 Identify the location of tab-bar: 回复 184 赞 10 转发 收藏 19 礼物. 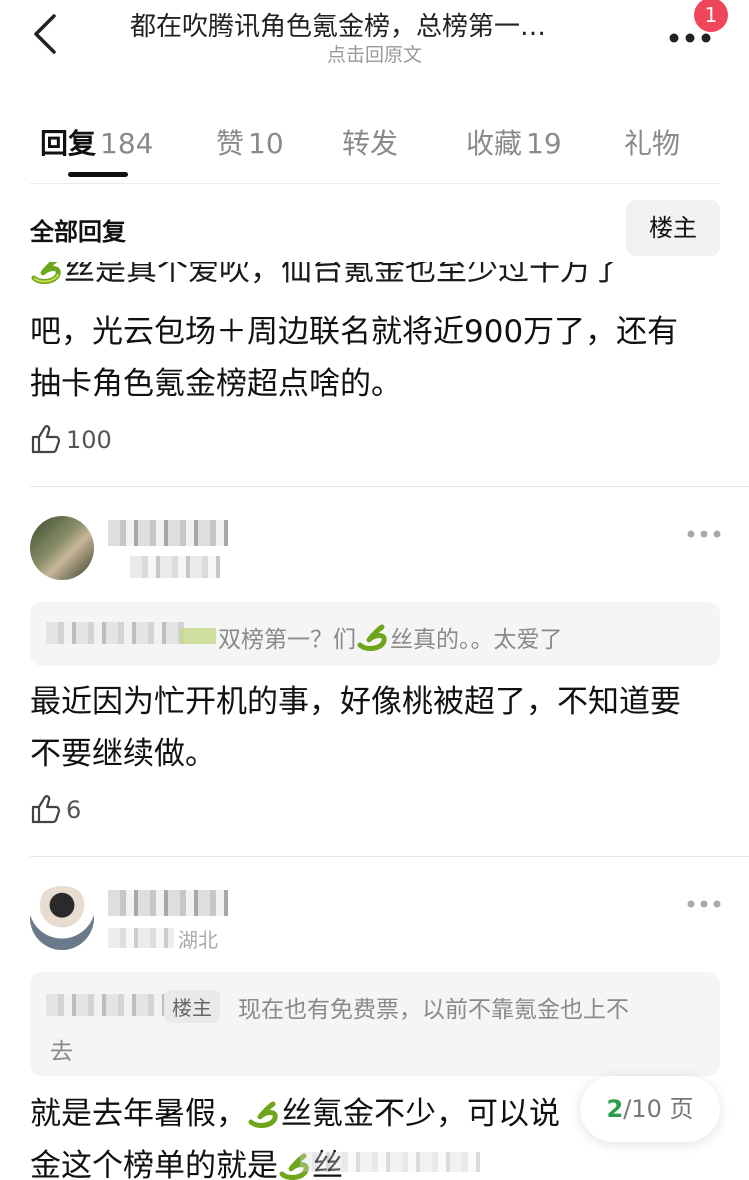
(375, 148).